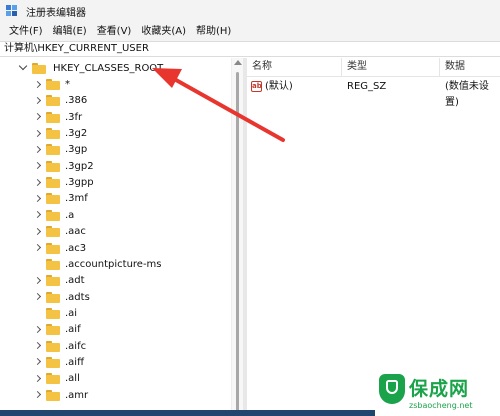 Image resolution: width=500 pixels, height=416 pixels. What do you see at coordinates (250, 49) in the screenshot?
I see `address-bar: 计算机\HKEY_CURRENT_USER` at bounding box center [250, 49].